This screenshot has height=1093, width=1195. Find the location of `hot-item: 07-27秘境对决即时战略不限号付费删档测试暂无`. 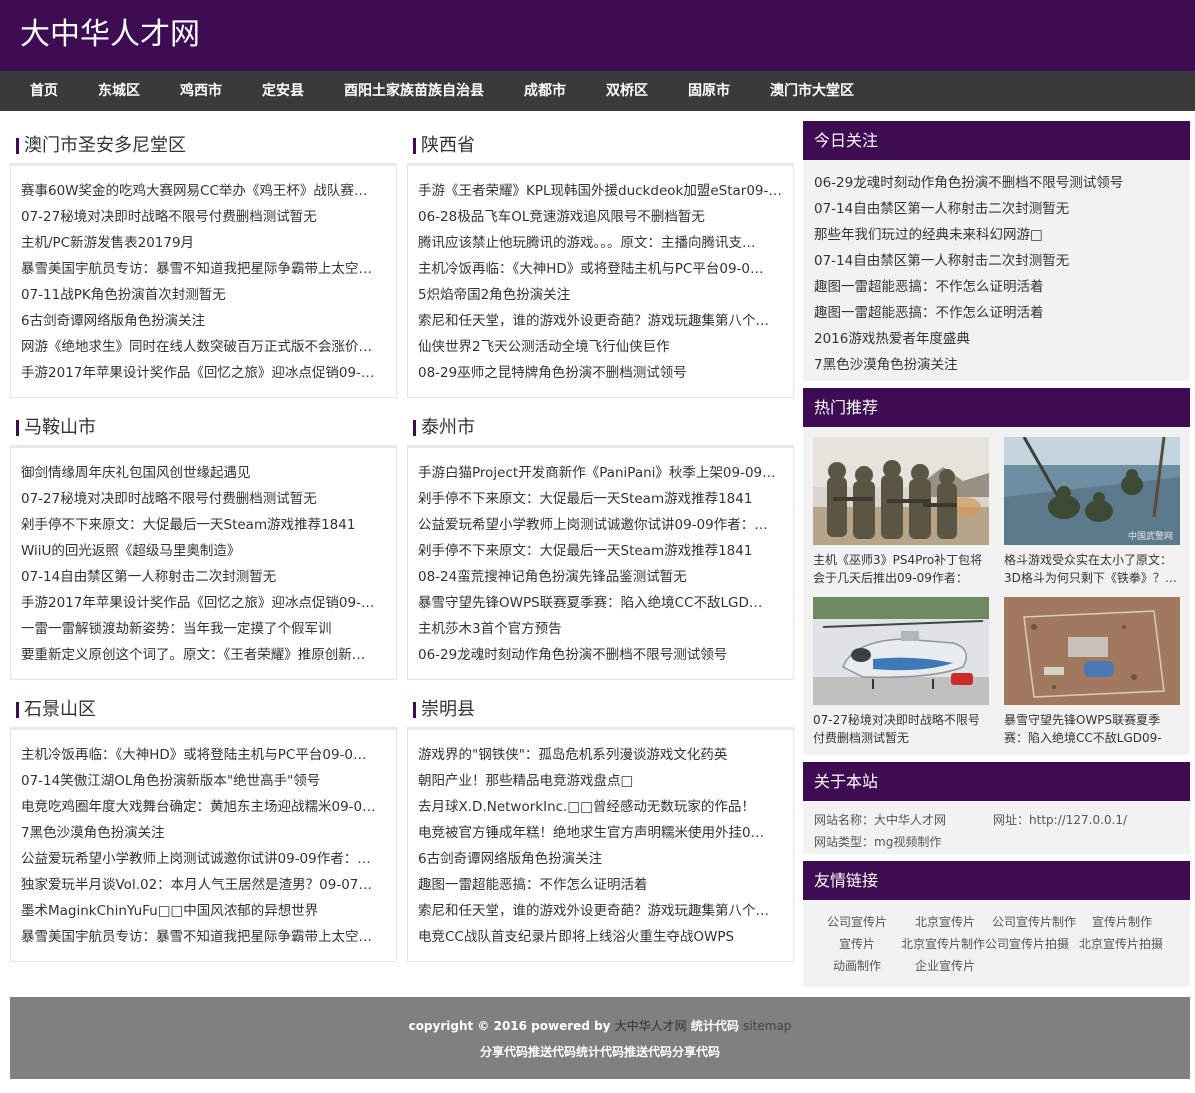

hot-item: 07-27秘境对决即时战略不限号付费删档测试暂无 is located at coordinates (901, 672).